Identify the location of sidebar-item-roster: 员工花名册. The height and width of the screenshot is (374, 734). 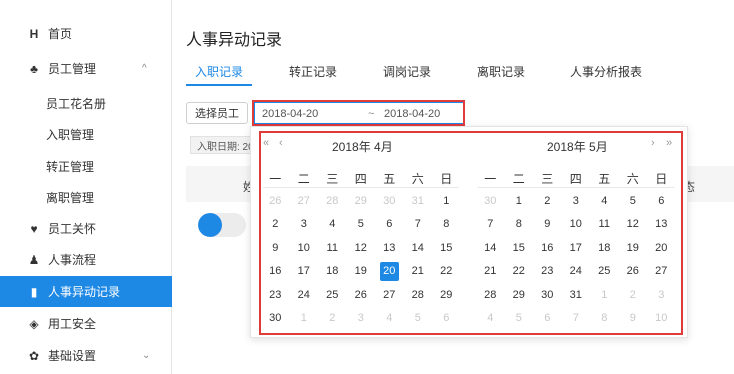
(86, 103).